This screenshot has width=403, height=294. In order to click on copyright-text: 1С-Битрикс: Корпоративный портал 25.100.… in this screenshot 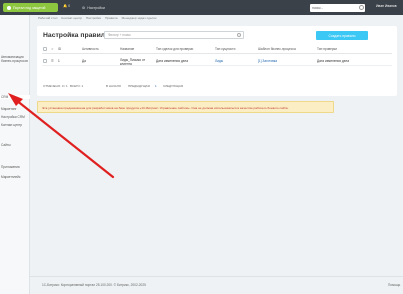, I will do `click(94, 285)`.